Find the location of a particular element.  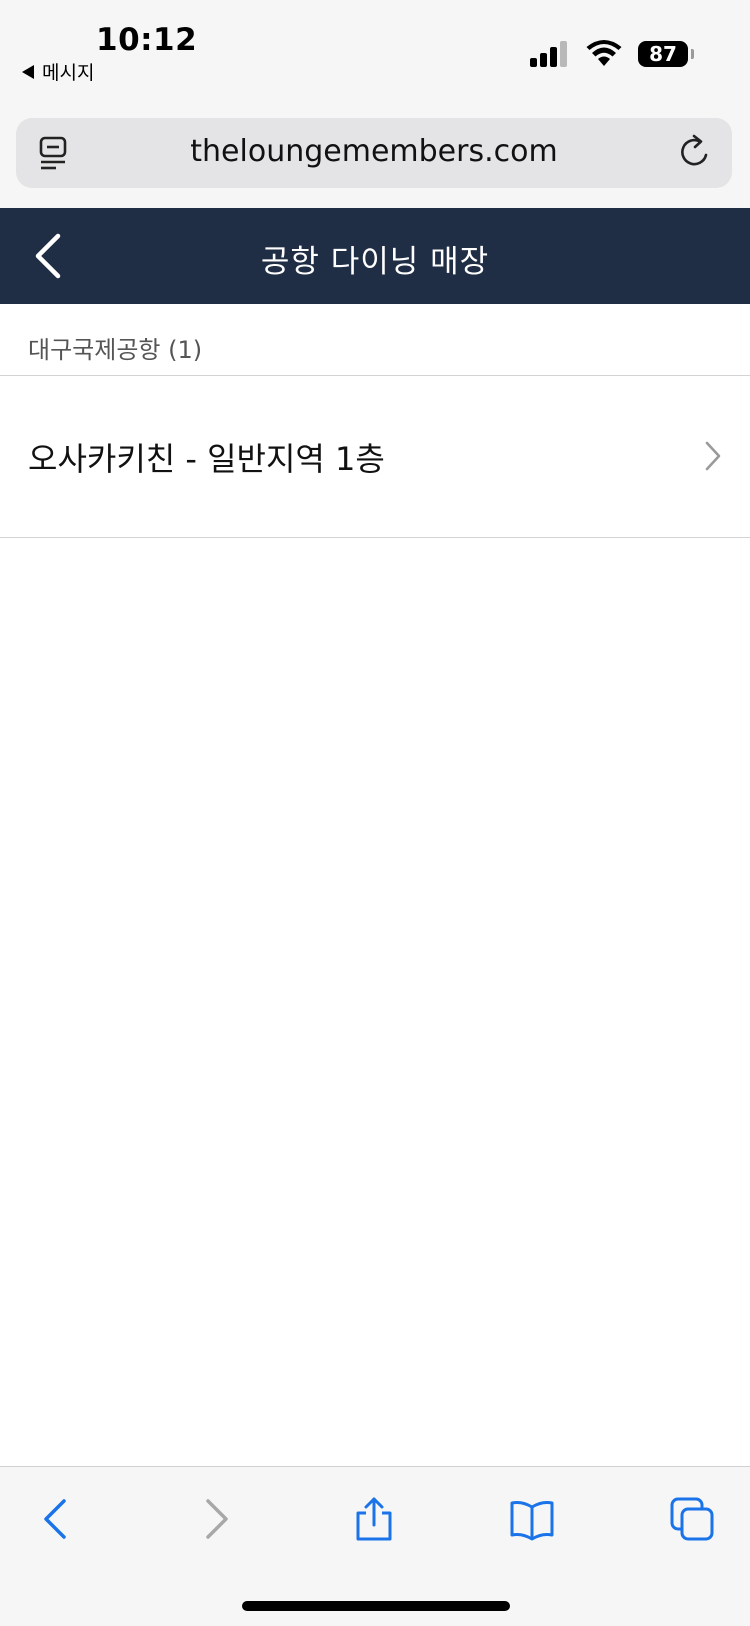

back-app-label: 메시지 is located at coordinates (68, 73).